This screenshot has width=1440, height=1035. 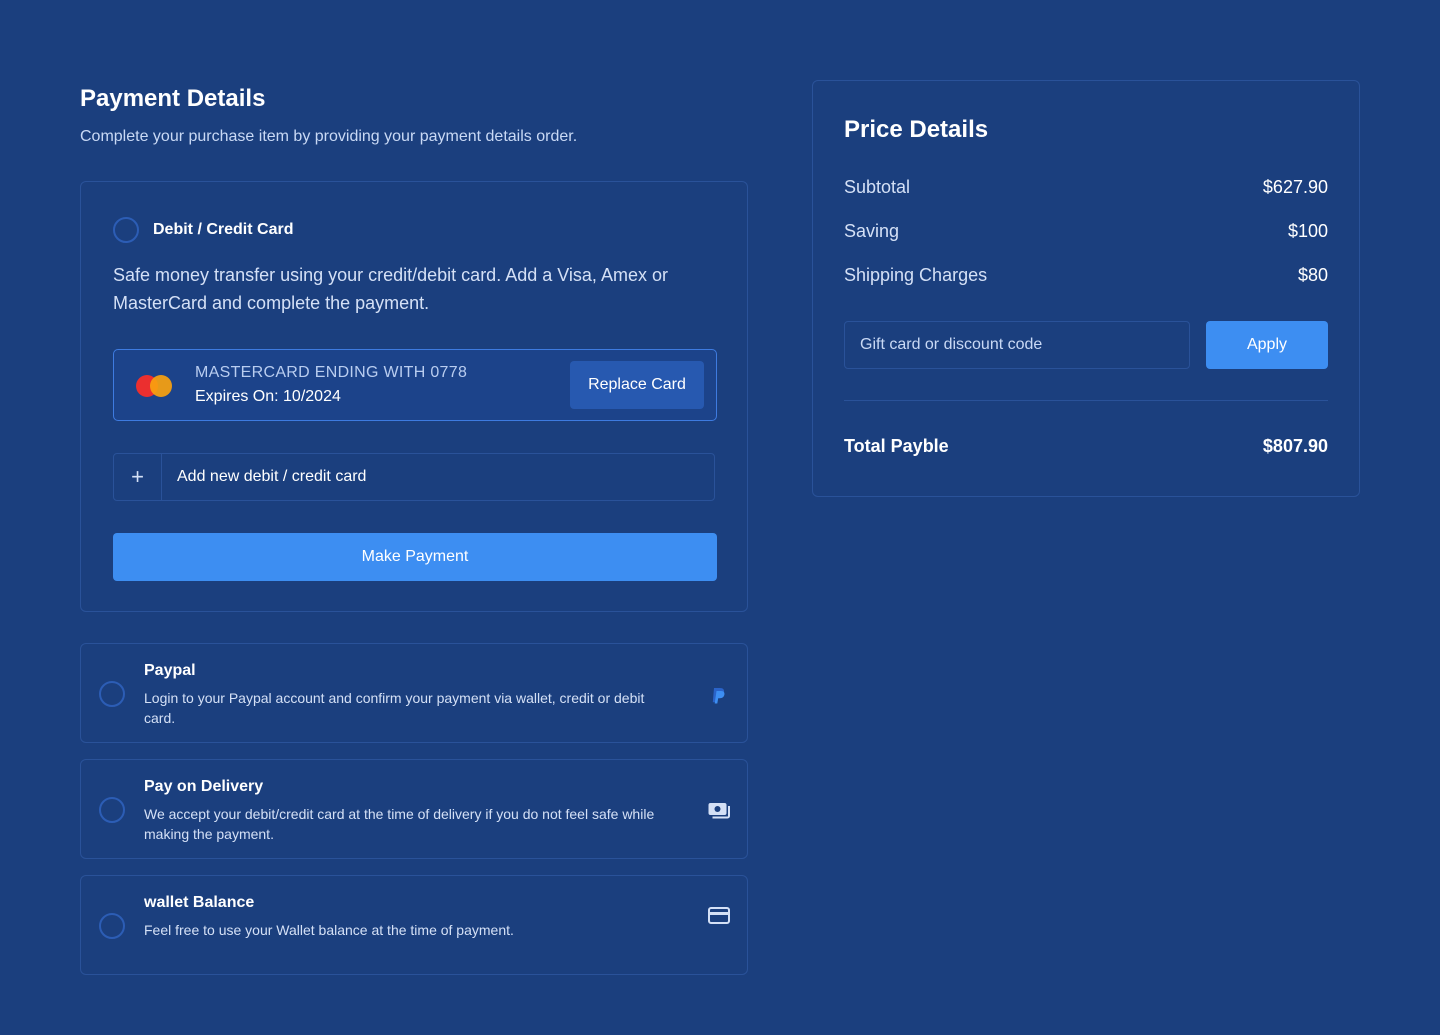 I want to click on price-row-shipping: Shipping Charges $80, so click(x=1086, y=275).